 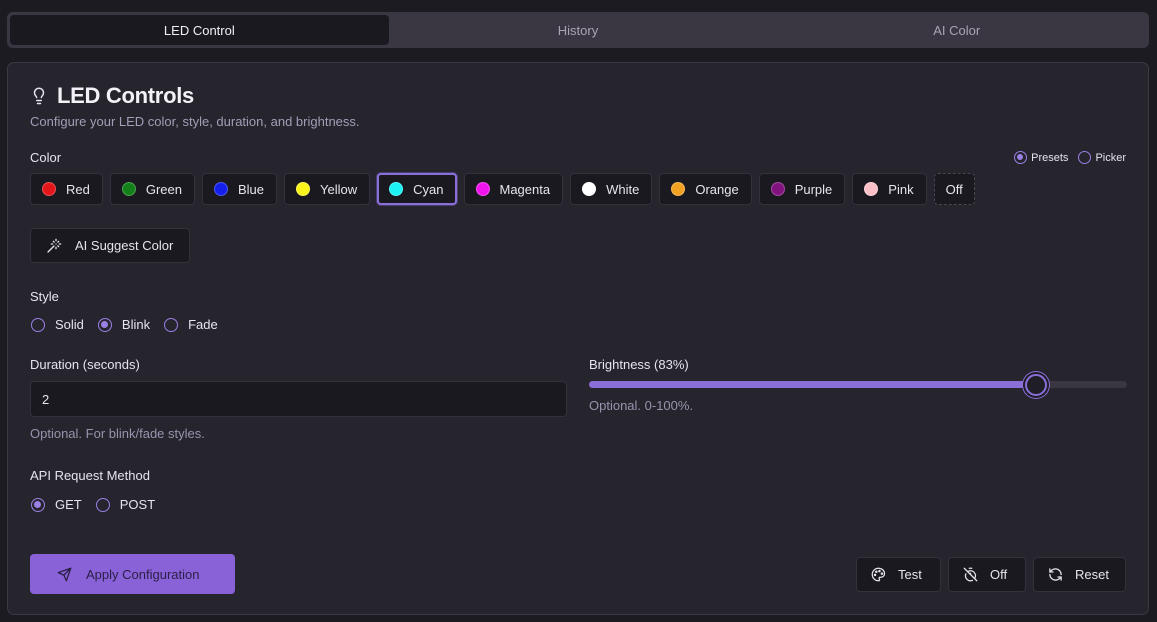 I want to click on swatch-orange, so click(x=678, y=189).